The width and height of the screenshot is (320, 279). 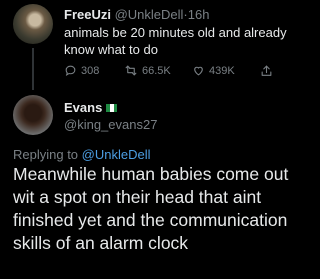 What do you see at coordinates (83, 107) in the screenshot?
I see `display-name: Evans` at bounding box center [83, 107].